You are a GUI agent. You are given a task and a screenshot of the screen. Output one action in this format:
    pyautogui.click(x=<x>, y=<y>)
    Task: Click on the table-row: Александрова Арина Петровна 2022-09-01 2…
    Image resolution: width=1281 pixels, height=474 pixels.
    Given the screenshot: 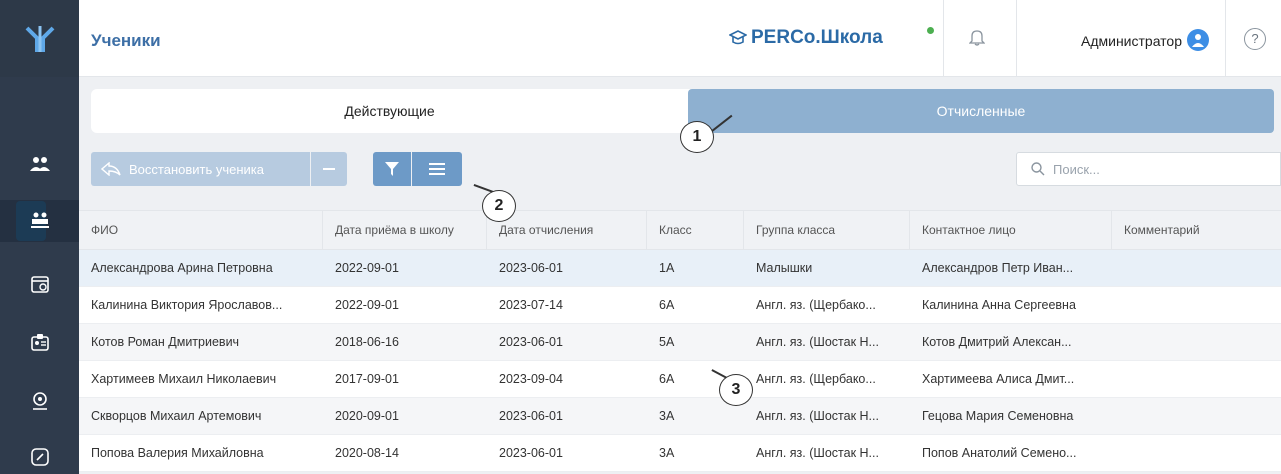 What is the action you would take?
    pyautogui.click(x=680, y=268)
    